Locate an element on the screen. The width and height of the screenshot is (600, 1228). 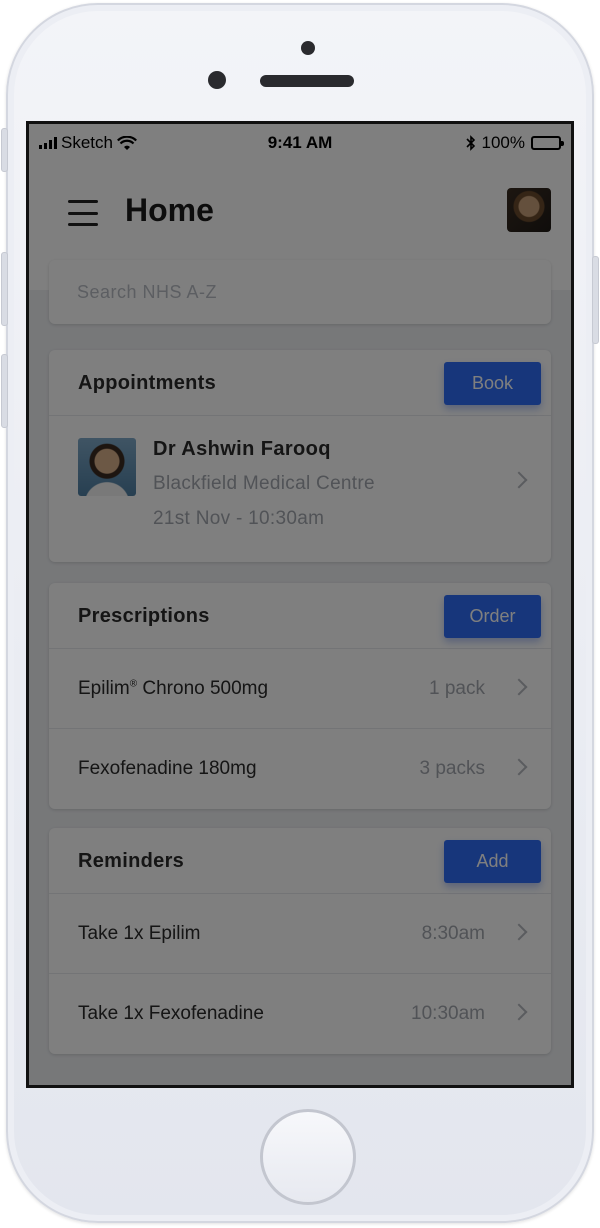
reminder-time: 8:30am is located at coordinates (453, 933).